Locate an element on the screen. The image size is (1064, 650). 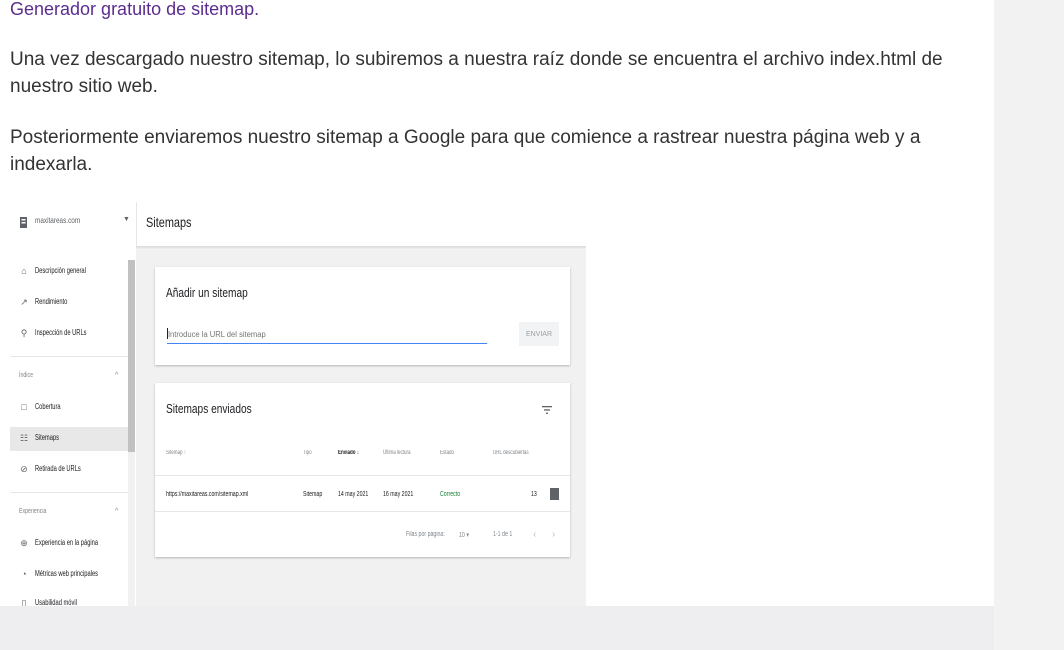
column-header-sent: Enviado ↓ is located at coordinates (348, 453).